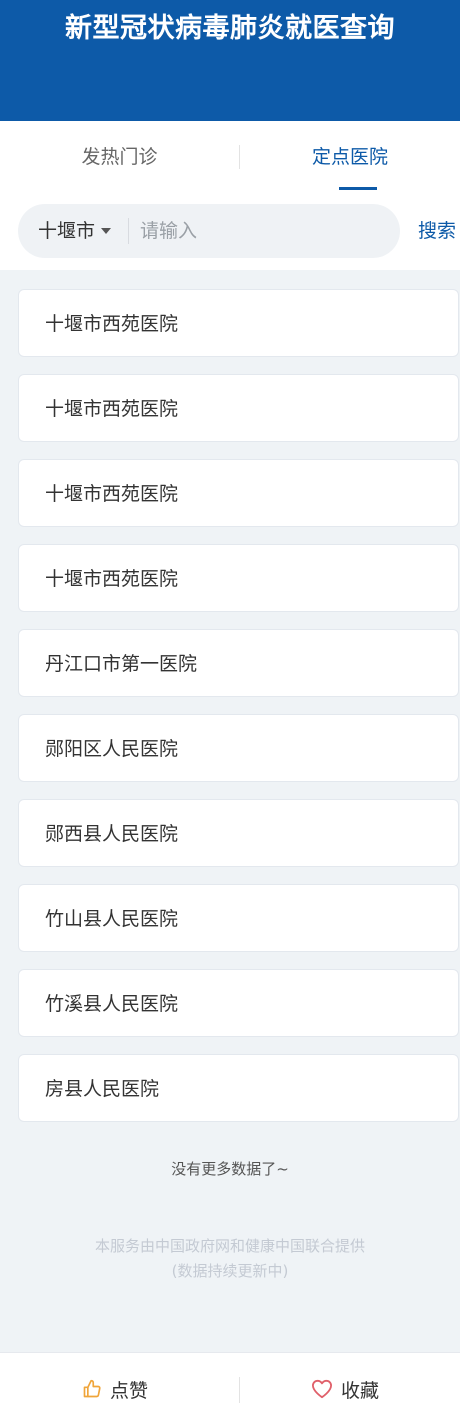  What do you see at coordinates (359, 1390) in the screenshot?
I see `favorite-label: 收藏` at bounding box center [359, 1390].